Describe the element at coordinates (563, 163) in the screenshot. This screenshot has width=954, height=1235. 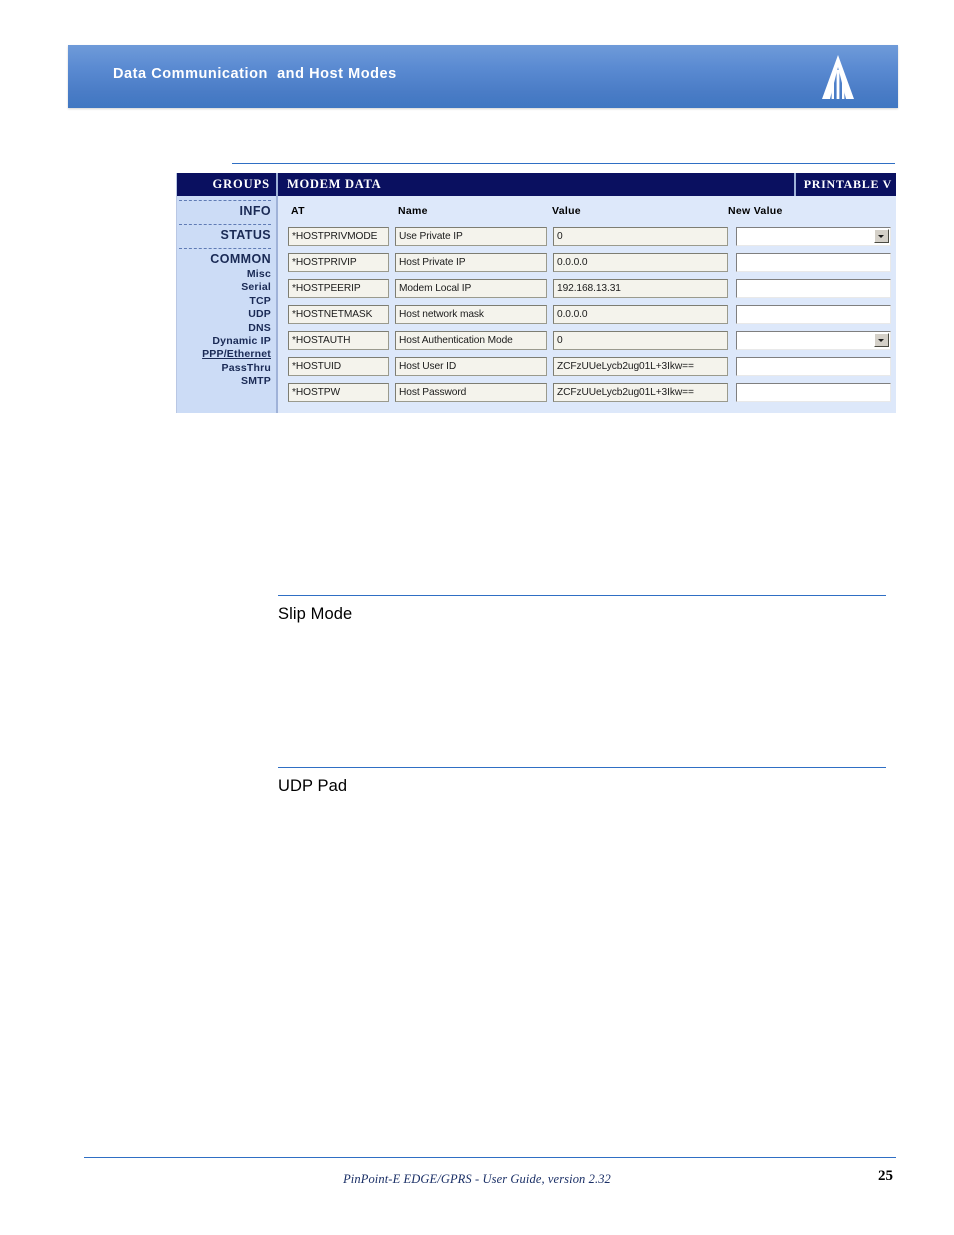
I see `figure-top-rule` at that location.